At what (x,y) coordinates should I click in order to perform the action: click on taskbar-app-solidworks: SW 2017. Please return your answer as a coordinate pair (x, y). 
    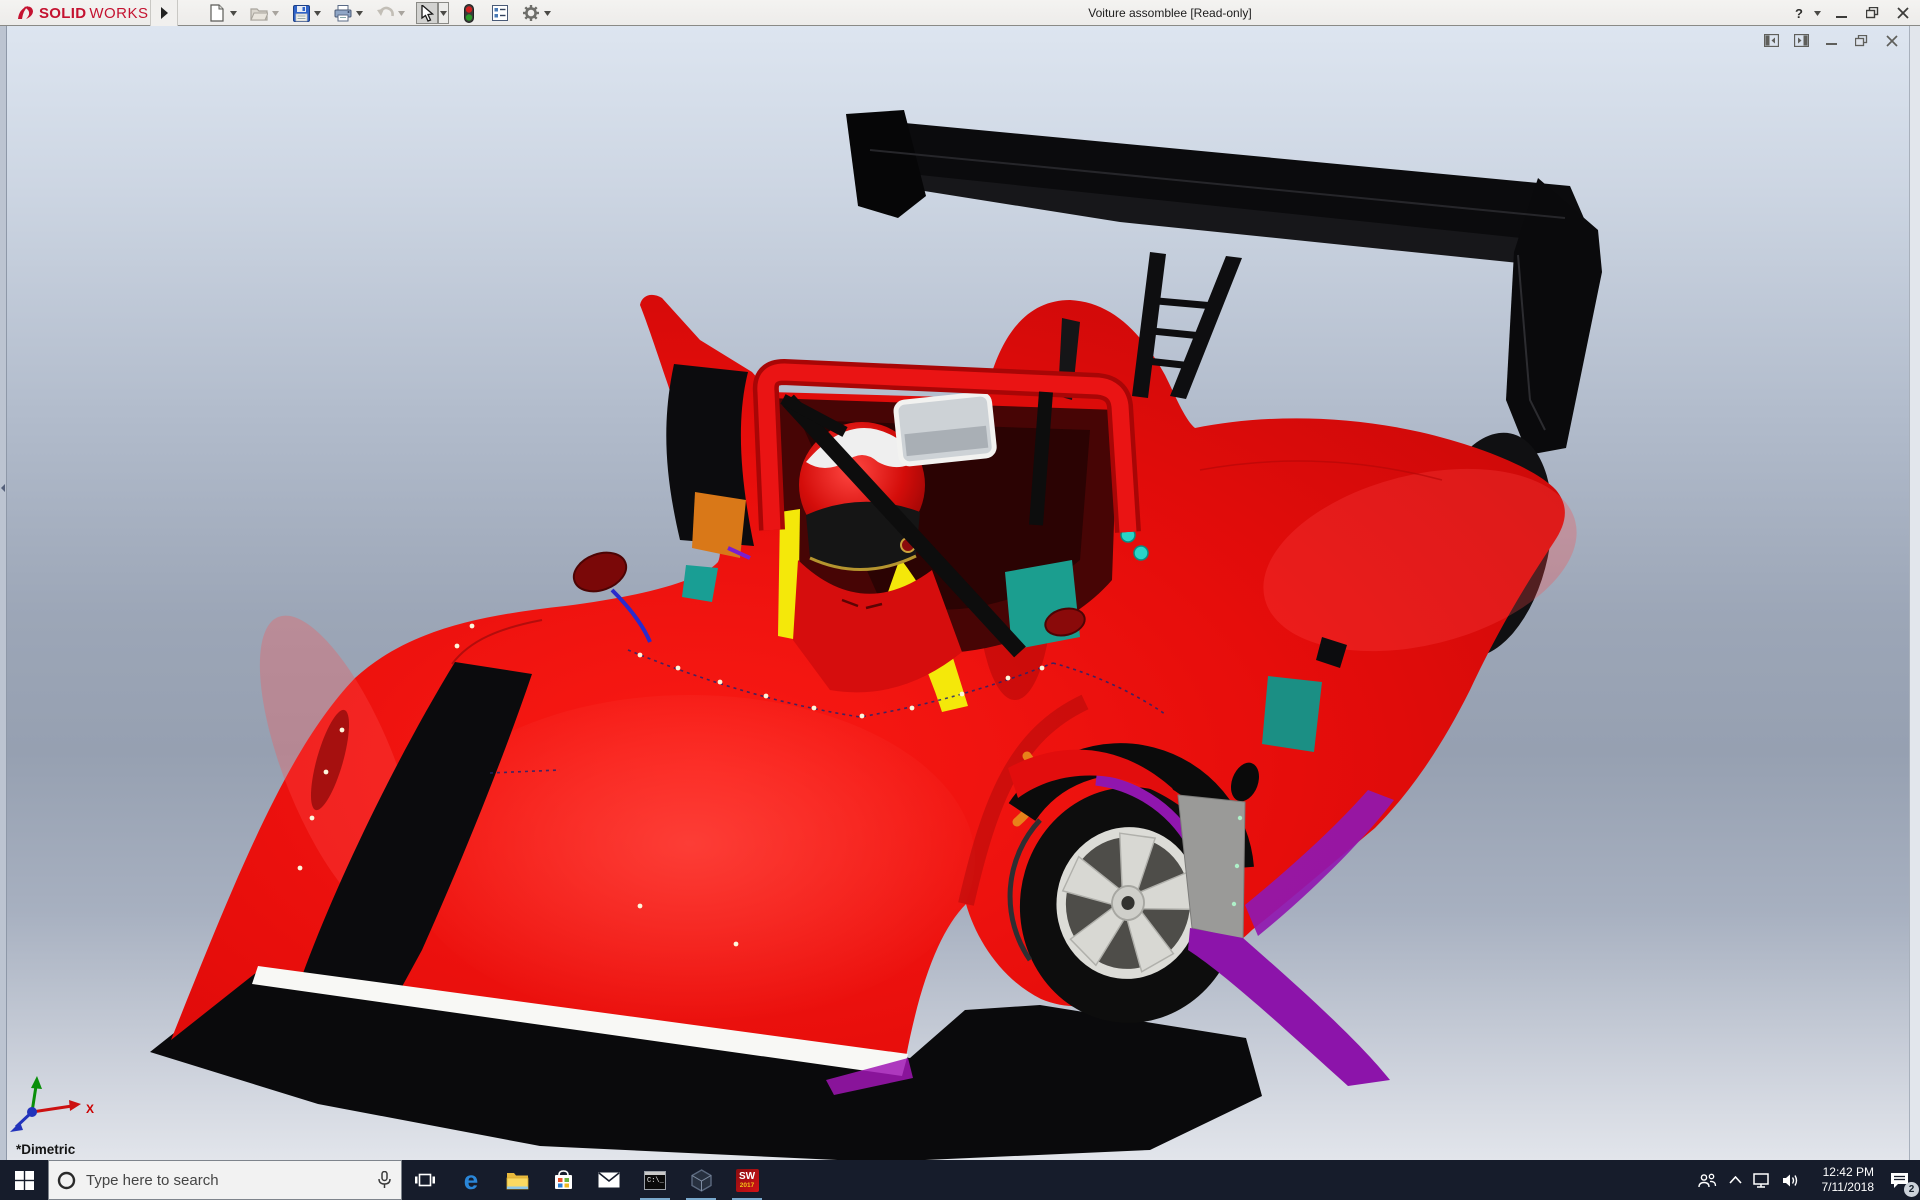
    Looking at the image, I should click on (747, 1180).